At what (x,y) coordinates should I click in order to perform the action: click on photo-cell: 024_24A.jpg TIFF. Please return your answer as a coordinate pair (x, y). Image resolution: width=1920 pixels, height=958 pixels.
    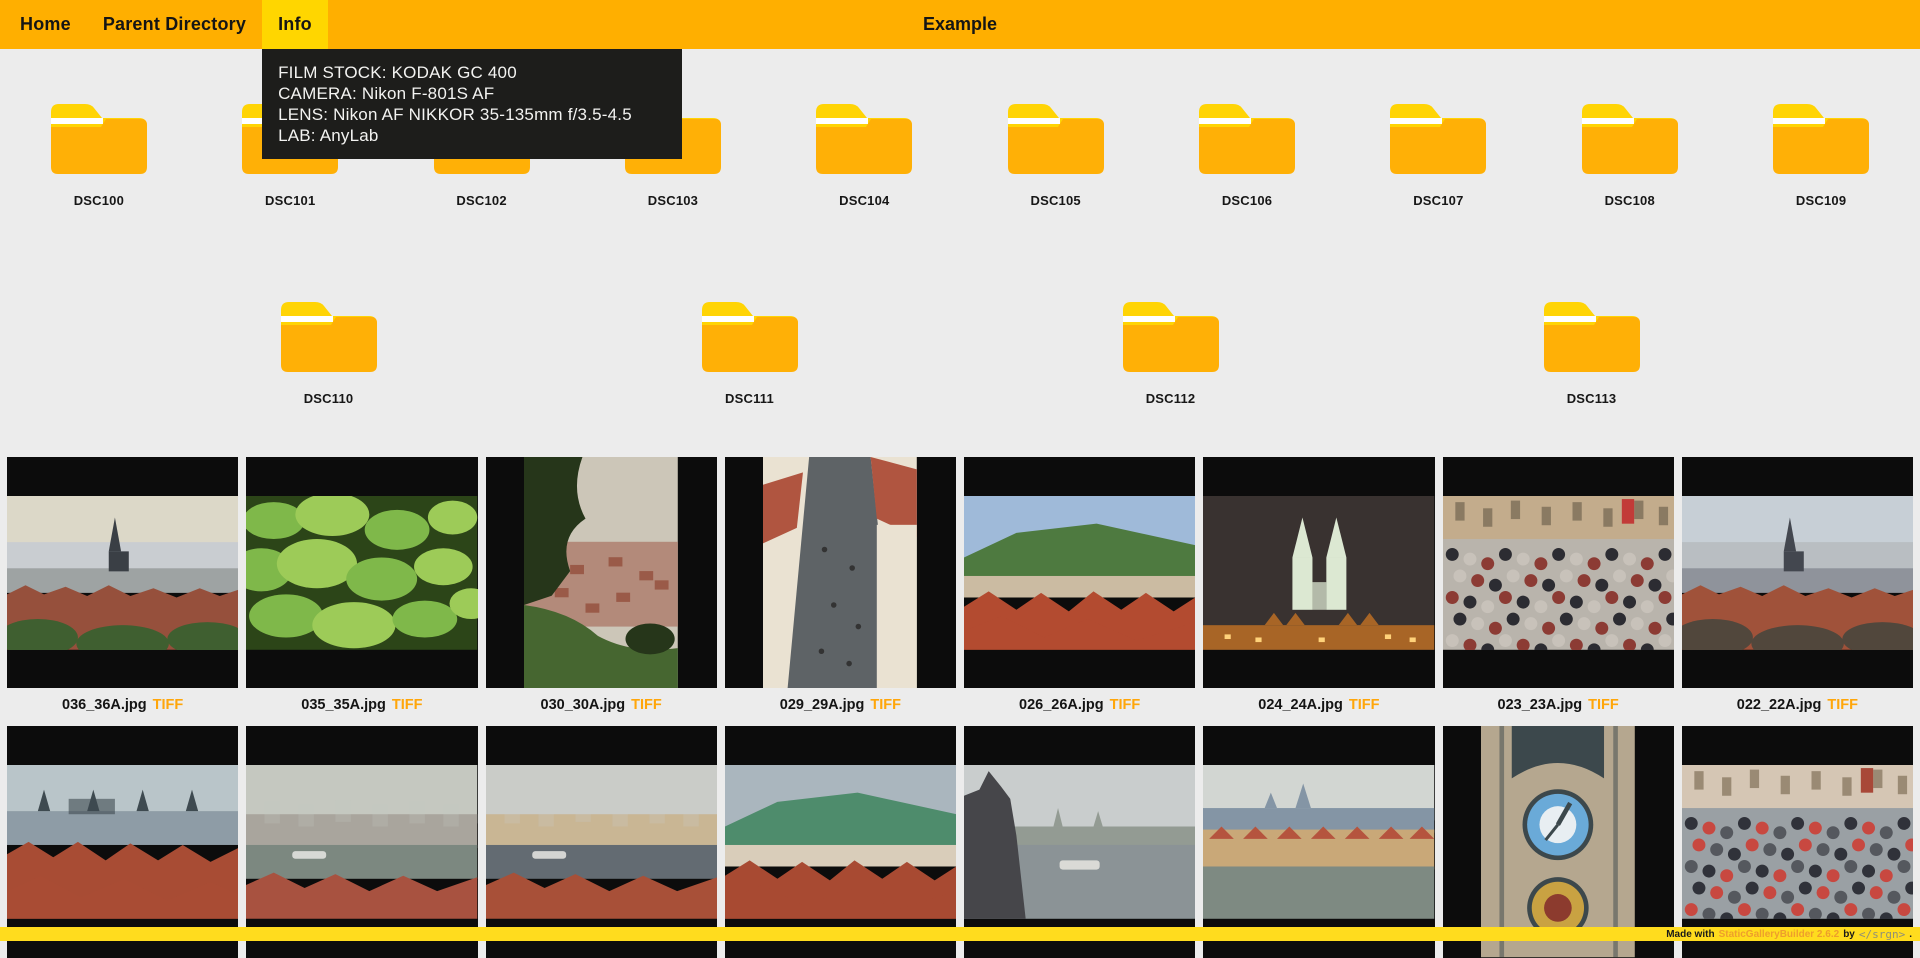
    Looking at the image, I should click on (1318, 591).